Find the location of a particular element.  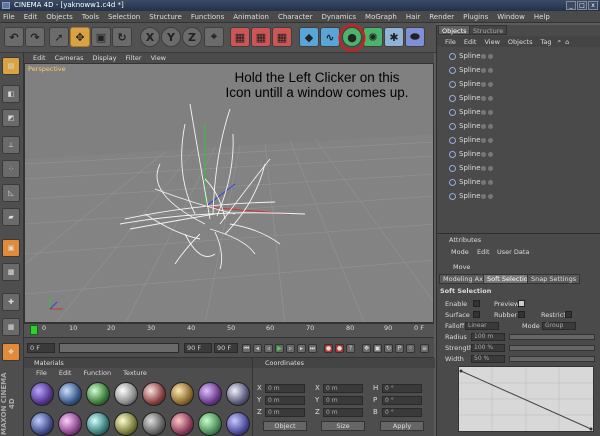

objects-menu-view: View is located at coordinates (491, 42).